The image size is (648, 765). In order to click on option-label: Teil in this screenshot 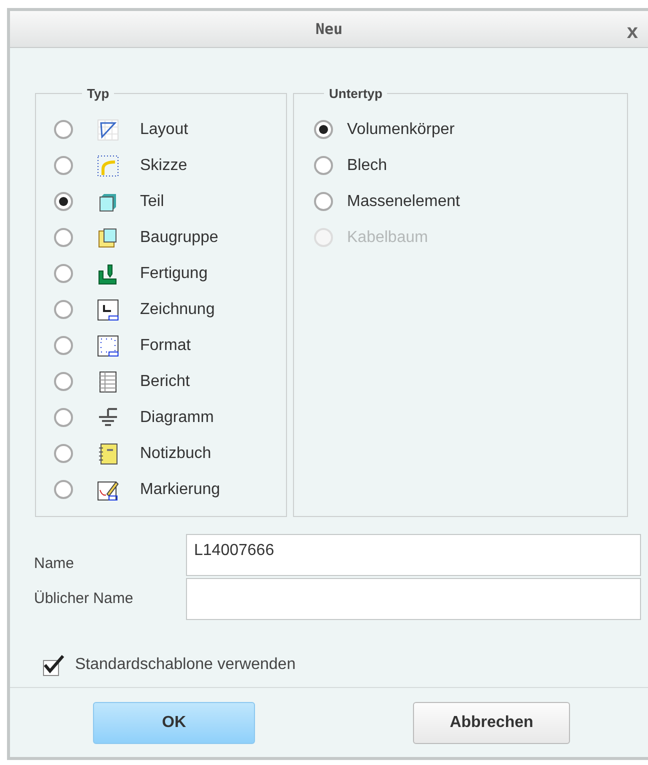, I will do `click(152, 202)`.